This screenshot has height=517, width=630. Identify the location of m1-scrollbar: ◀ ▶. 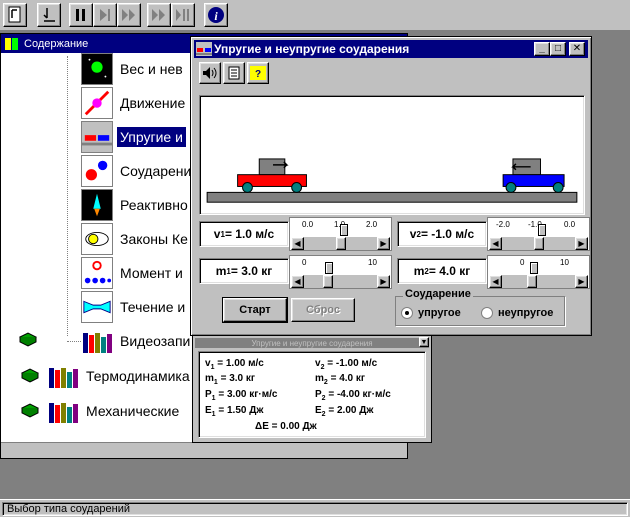
(340, 281).